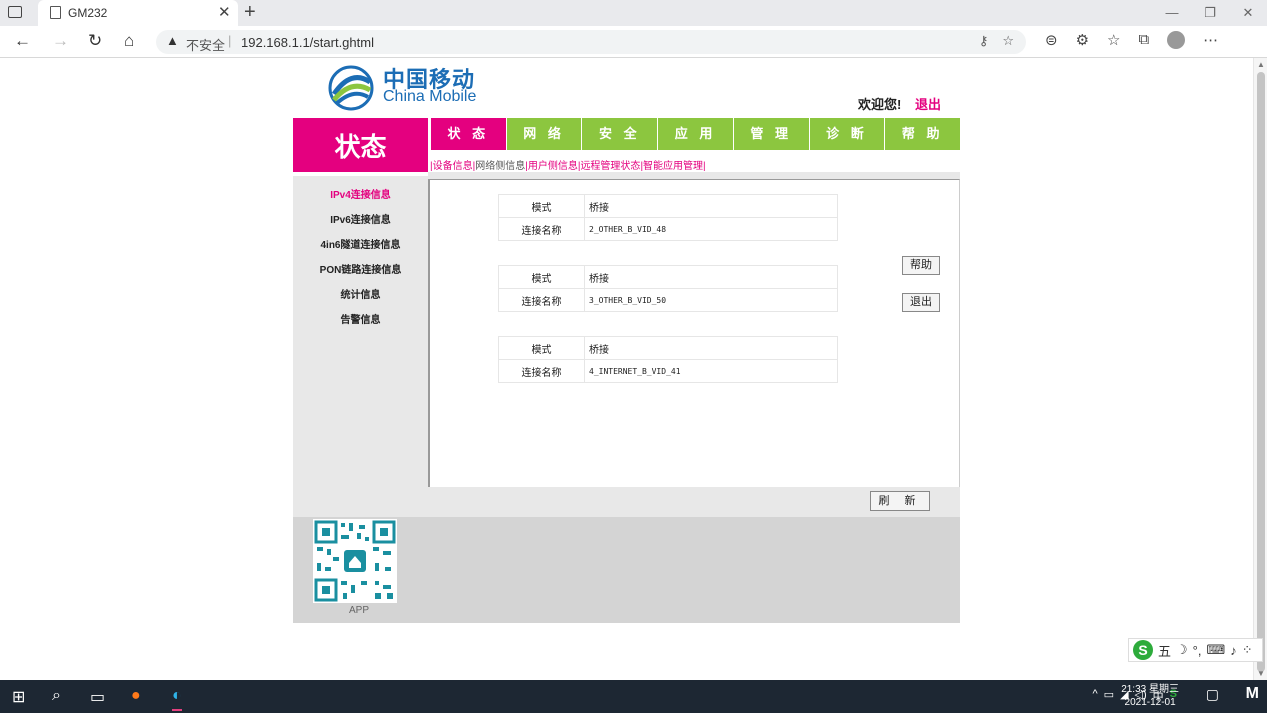 The width and height of the screenshot is (1267, 713). I want to click on nav-network: 网 络, so click(544, 134).